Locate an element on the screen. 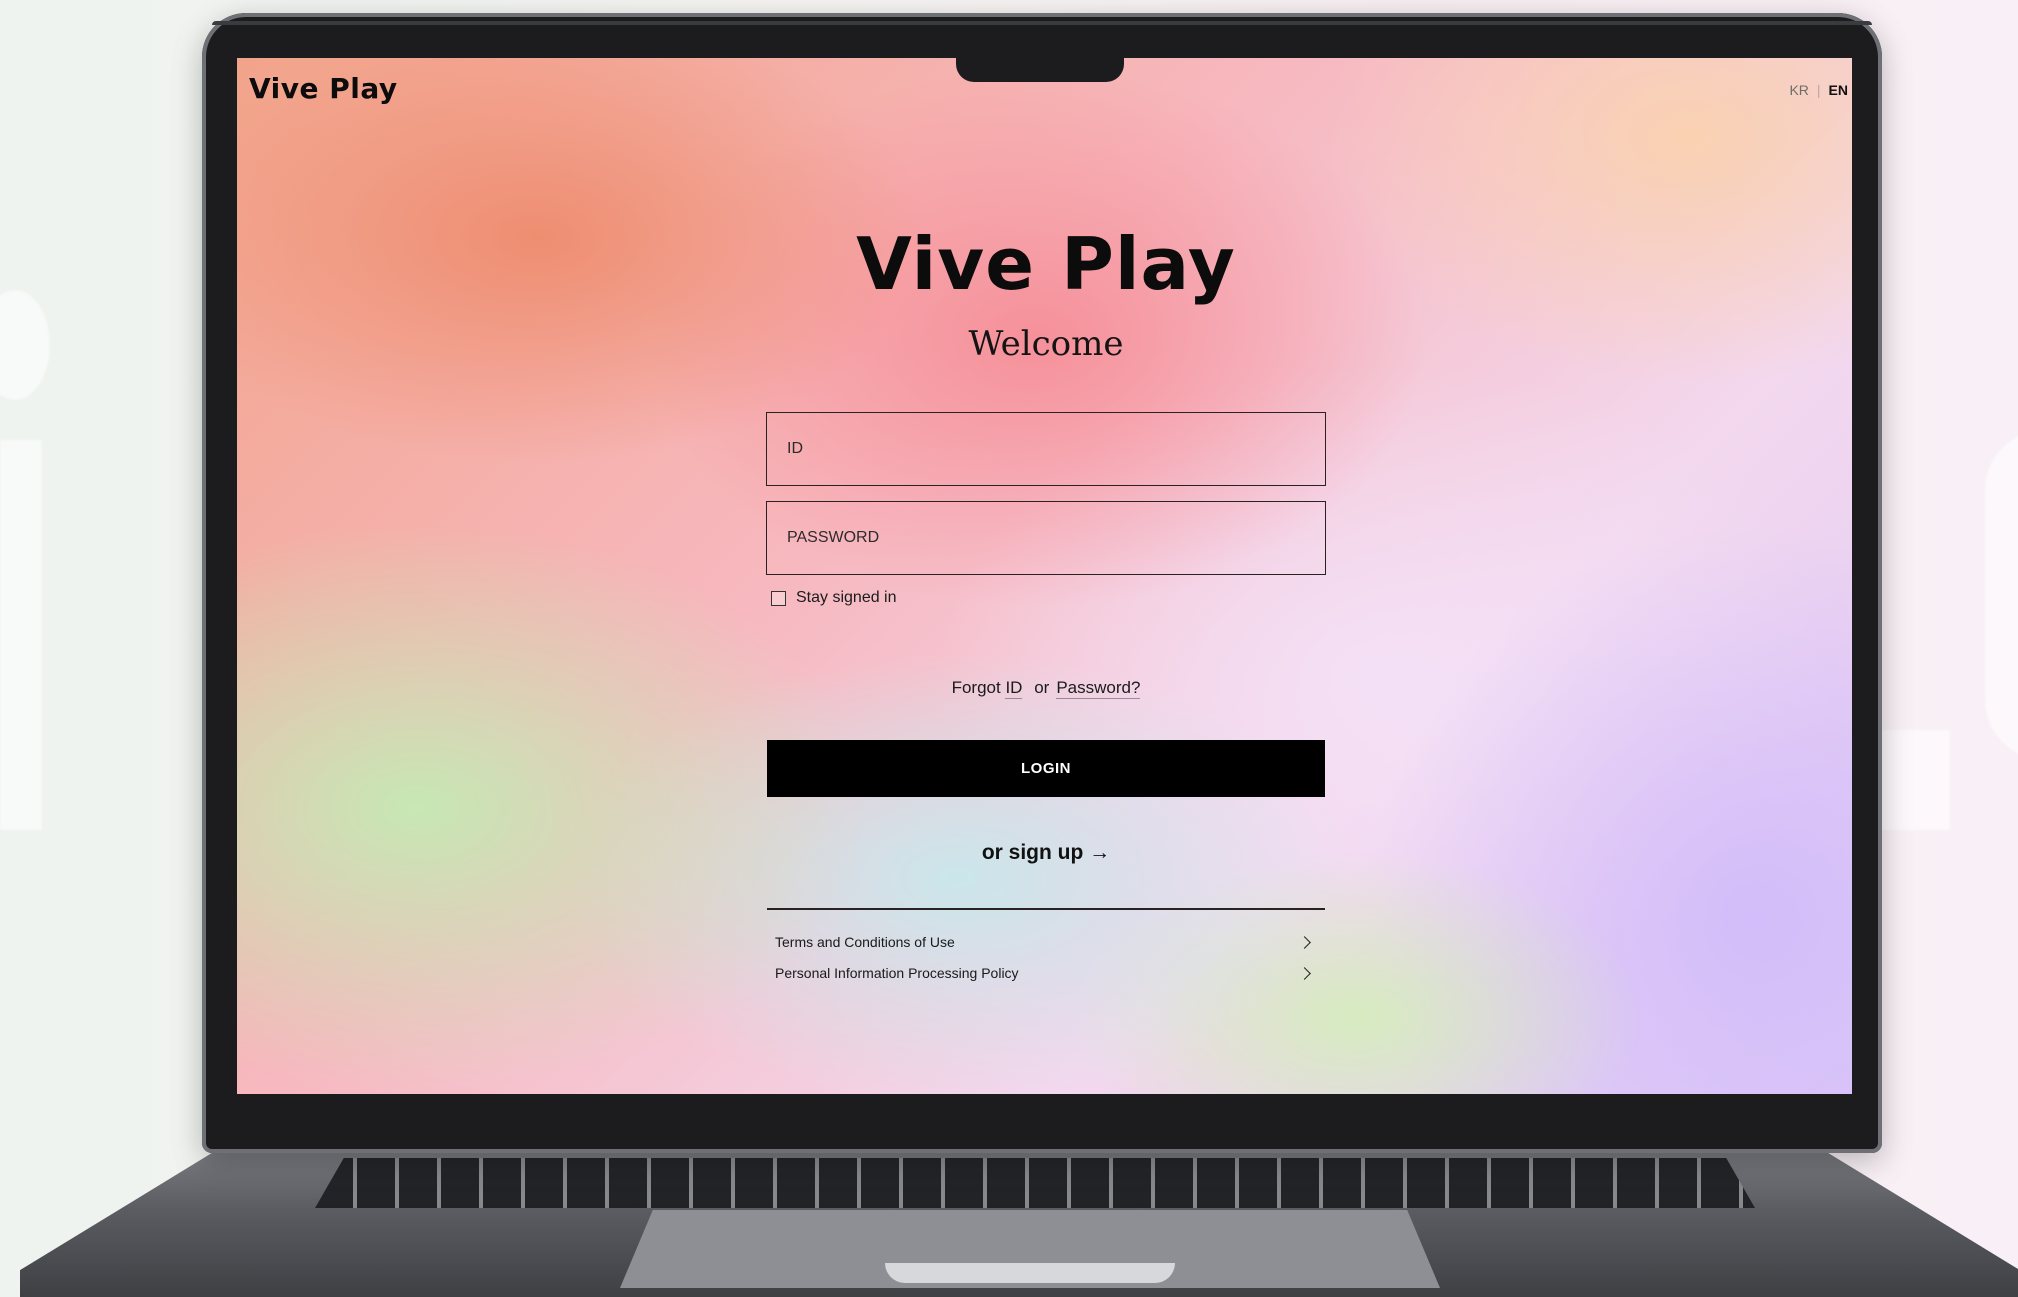 Image resolution: width=2018 pixels, height=1297 pixels. forgot-or: or is located at coordinates (1042, 687).